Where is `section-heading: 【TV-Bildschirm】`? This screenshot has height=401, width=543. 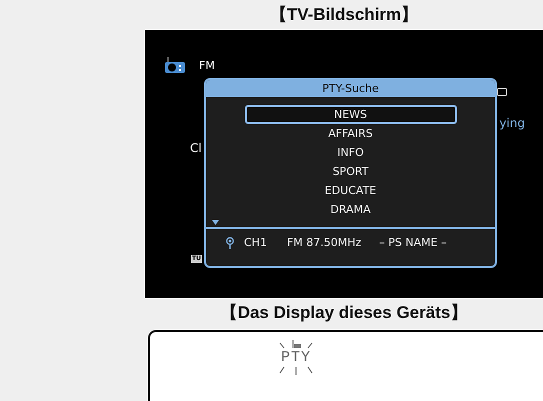
section-heading: 【TV-Bildschirm】 is located at coordinates (344, 15).